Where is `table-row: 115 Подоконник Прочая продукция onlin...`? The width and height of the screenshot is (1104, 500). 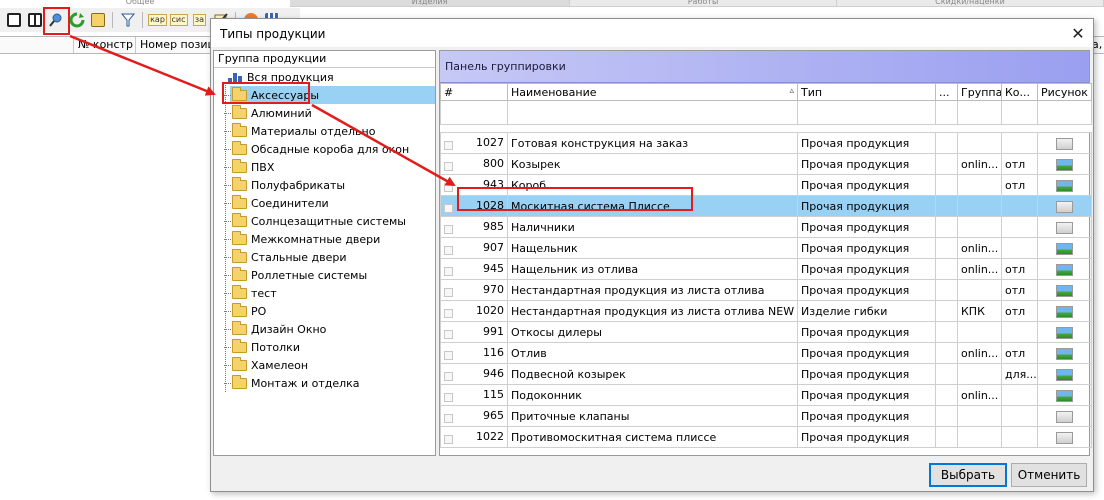
table-row: 115 Подоконник Прочая продукция onlin... is located at coordinates (766, 395).